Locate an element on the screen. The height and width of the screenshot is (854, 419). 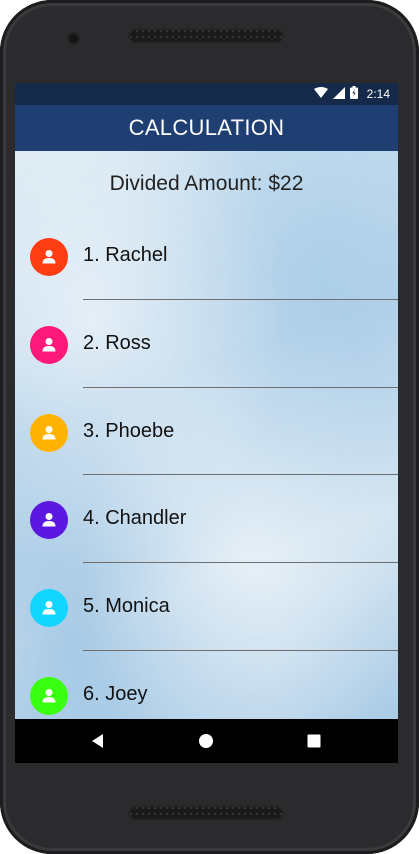
recents-button is located at coordinates (314, 741).